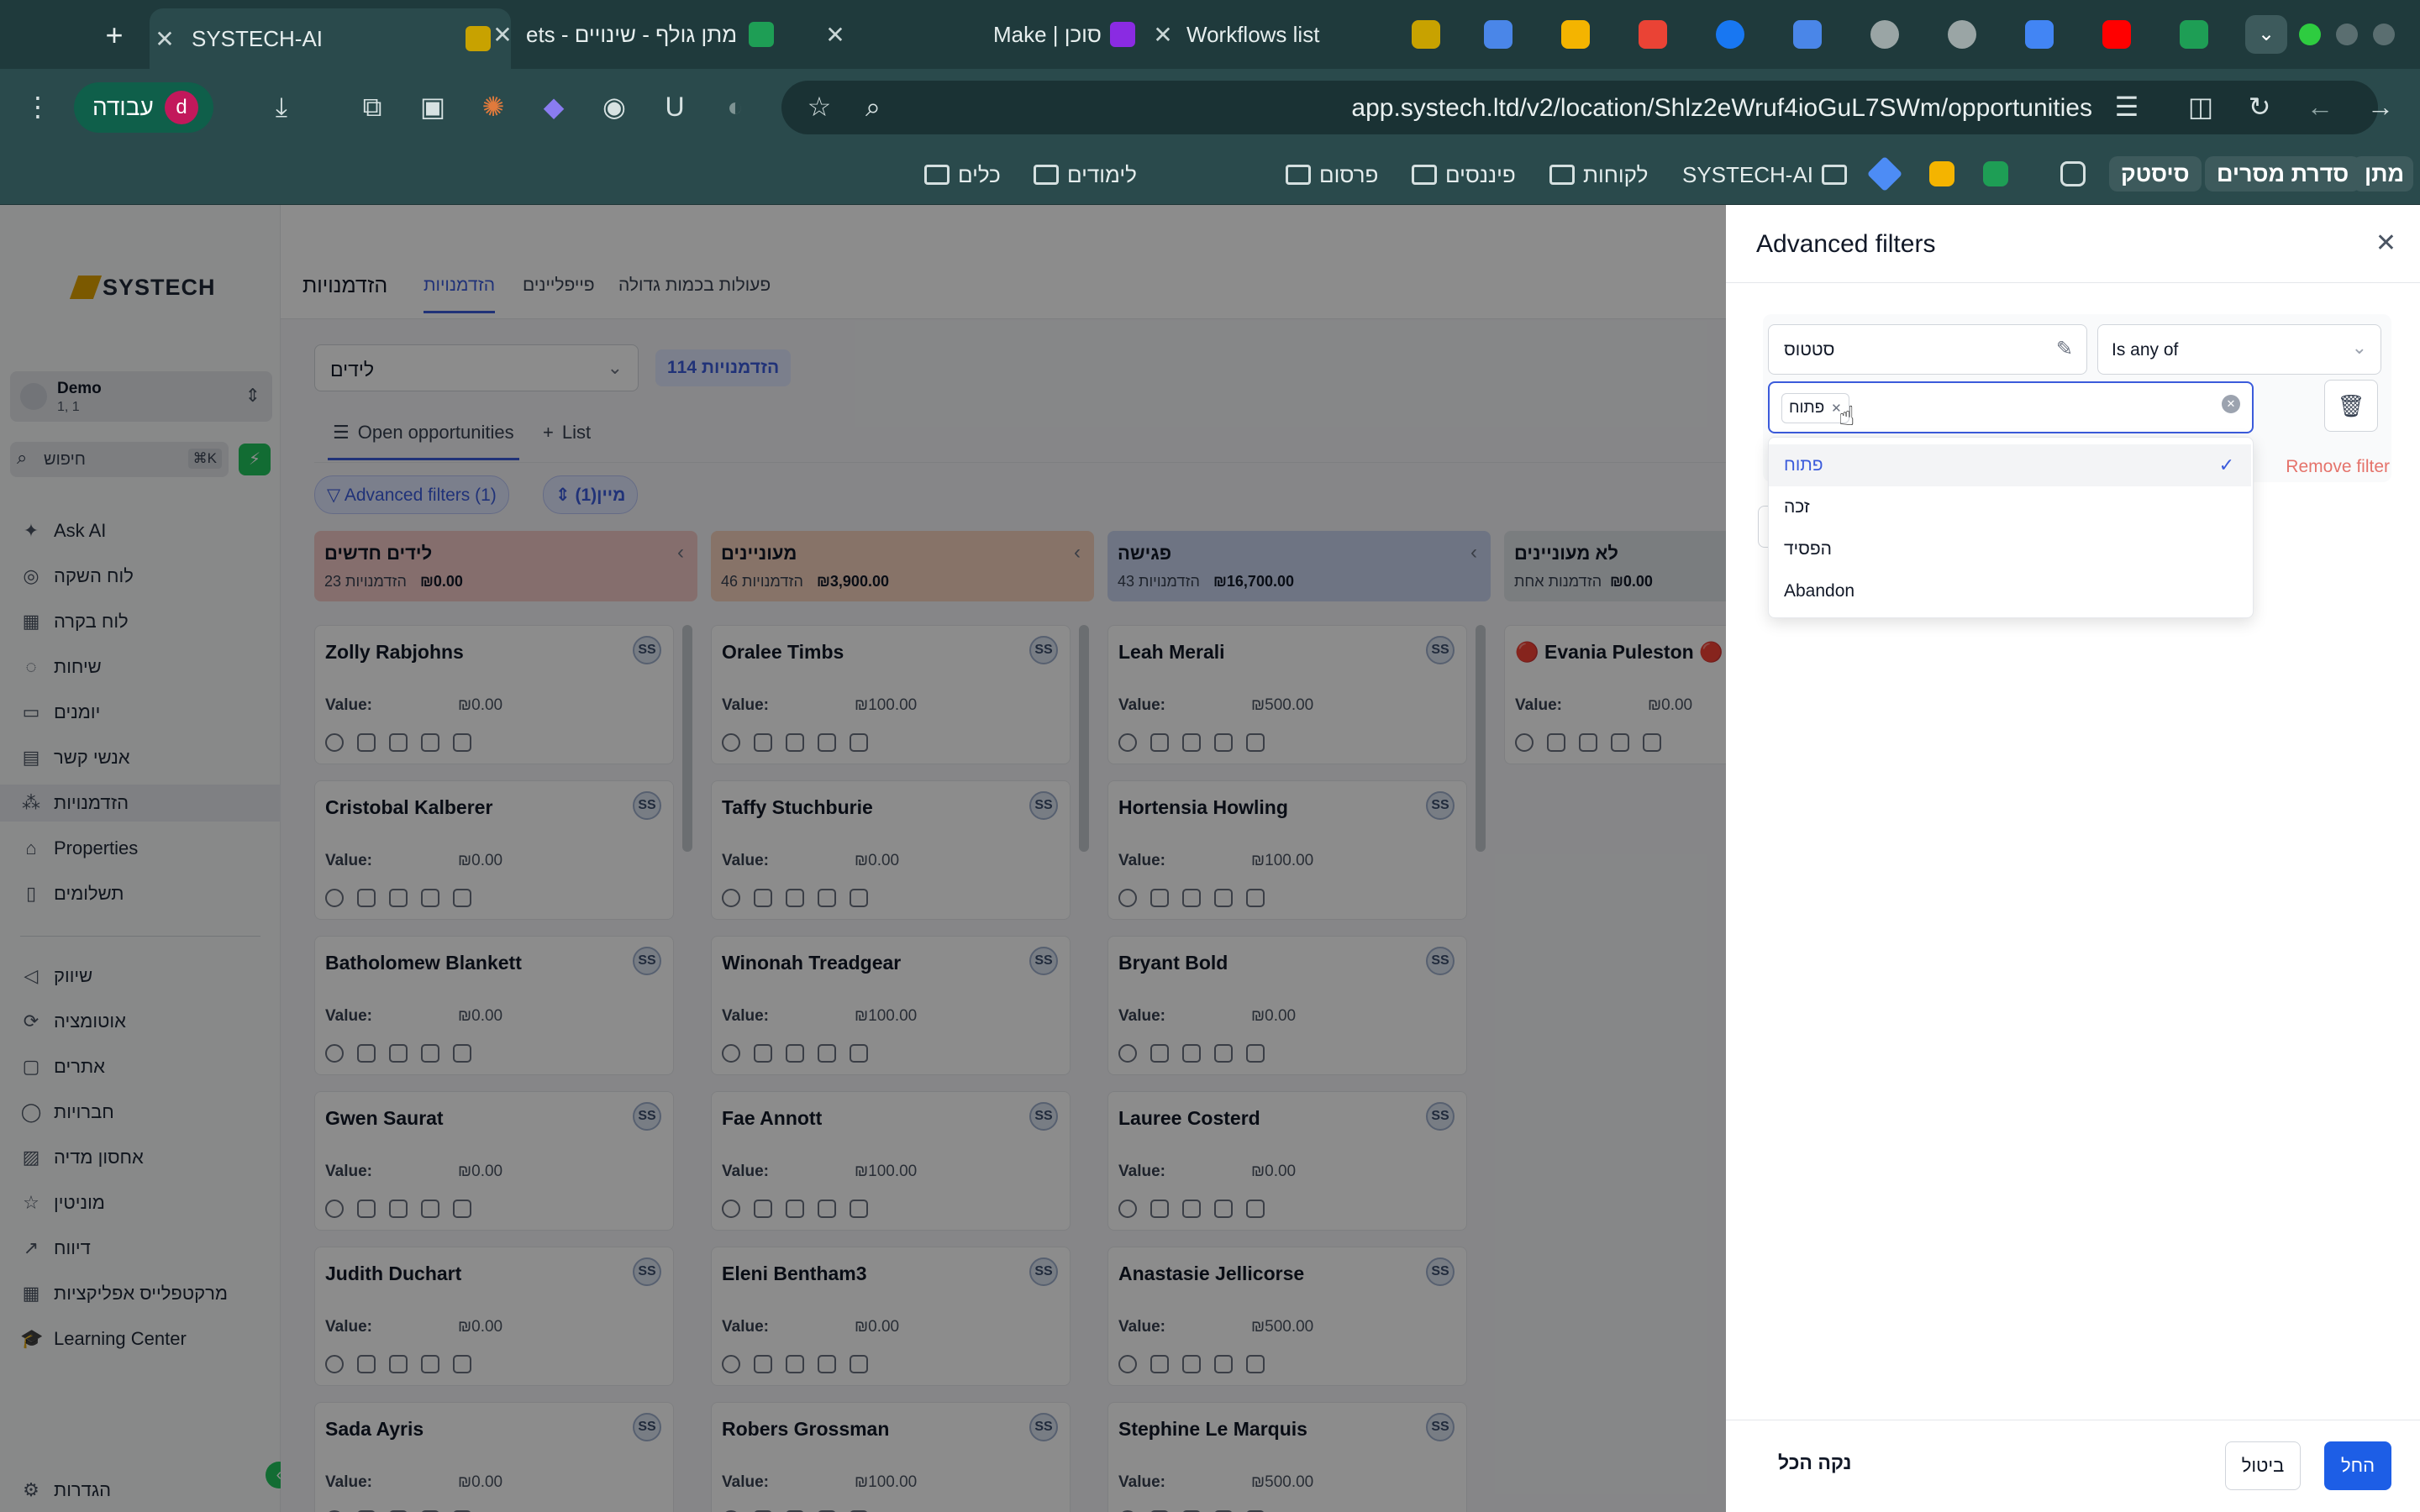 This screenshot has height=1512, width=2420. What do you see at coordinates (38, 107) in the screenshot?
I see `menu-icon: ⋮` at bounding box center [38, 107].